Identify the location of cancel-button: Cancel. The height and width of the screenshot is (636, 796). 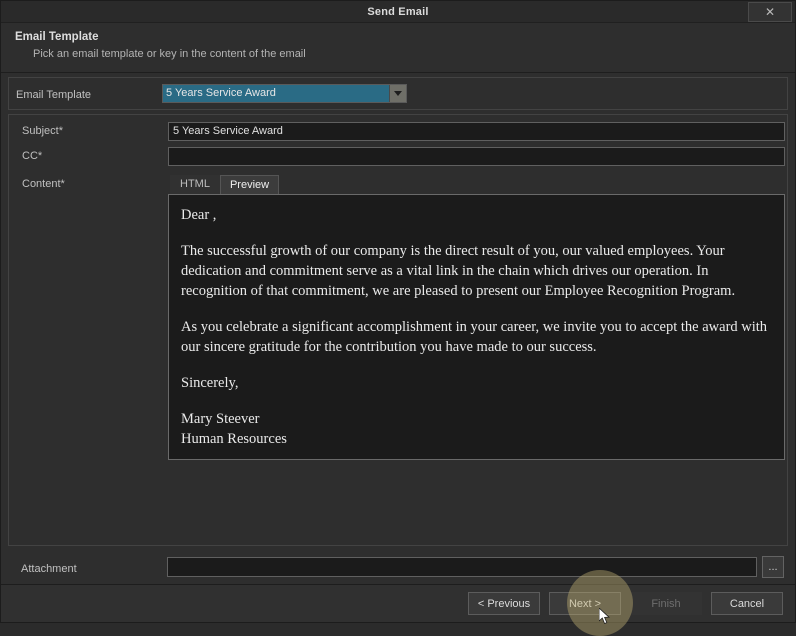
(747, 603).